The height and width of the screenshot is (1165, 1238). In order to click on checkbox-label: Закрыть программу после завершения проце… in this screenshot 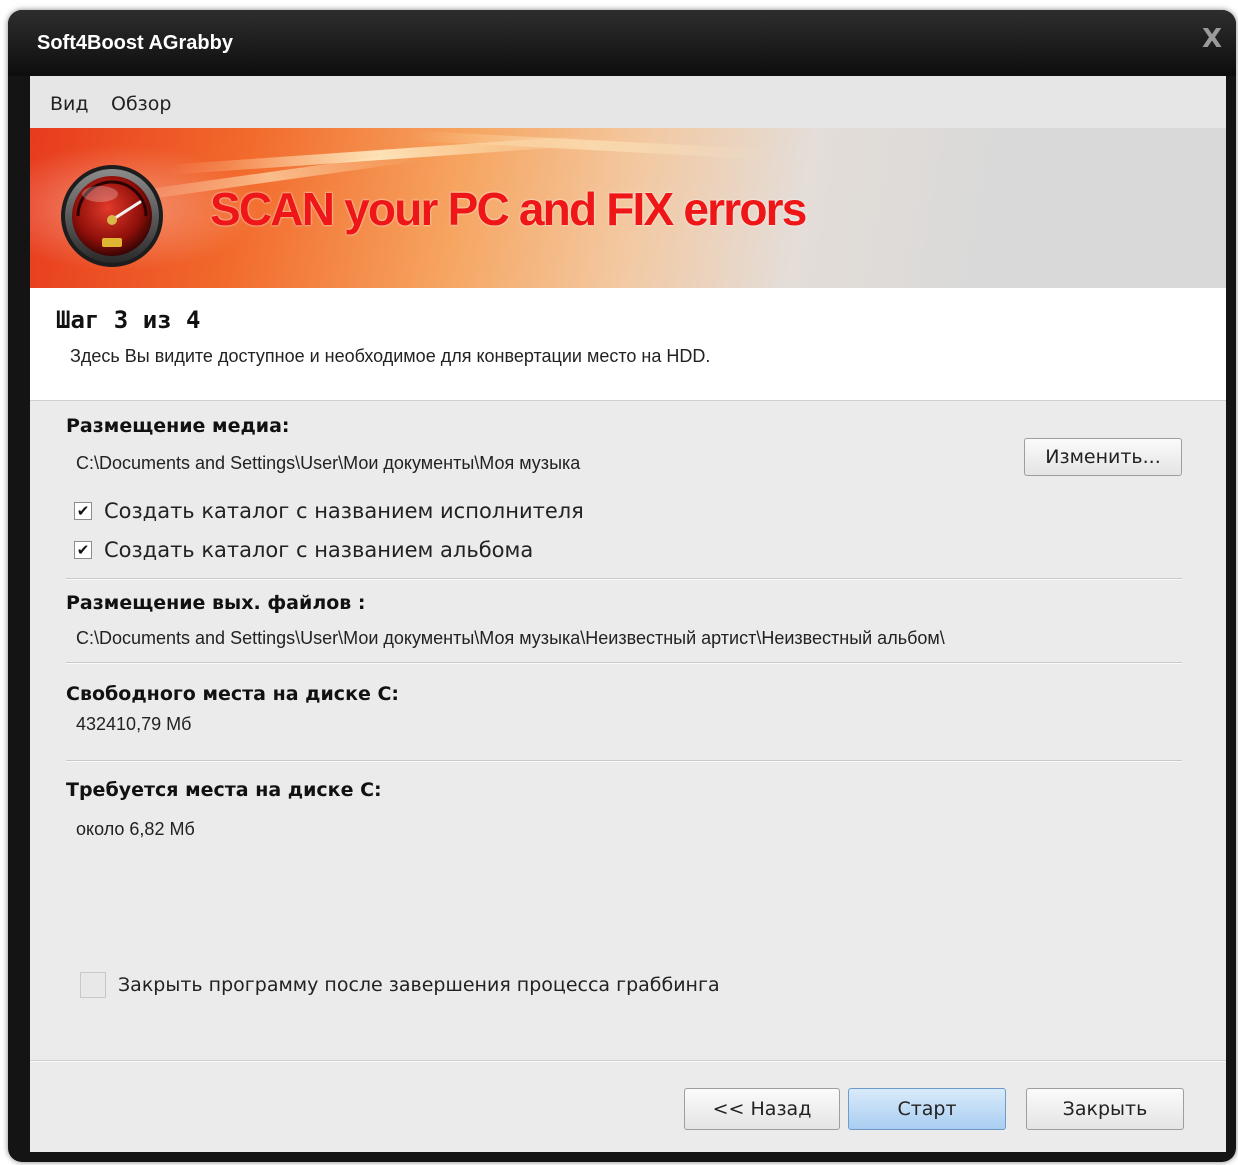, I will do `click(419, 985)`.